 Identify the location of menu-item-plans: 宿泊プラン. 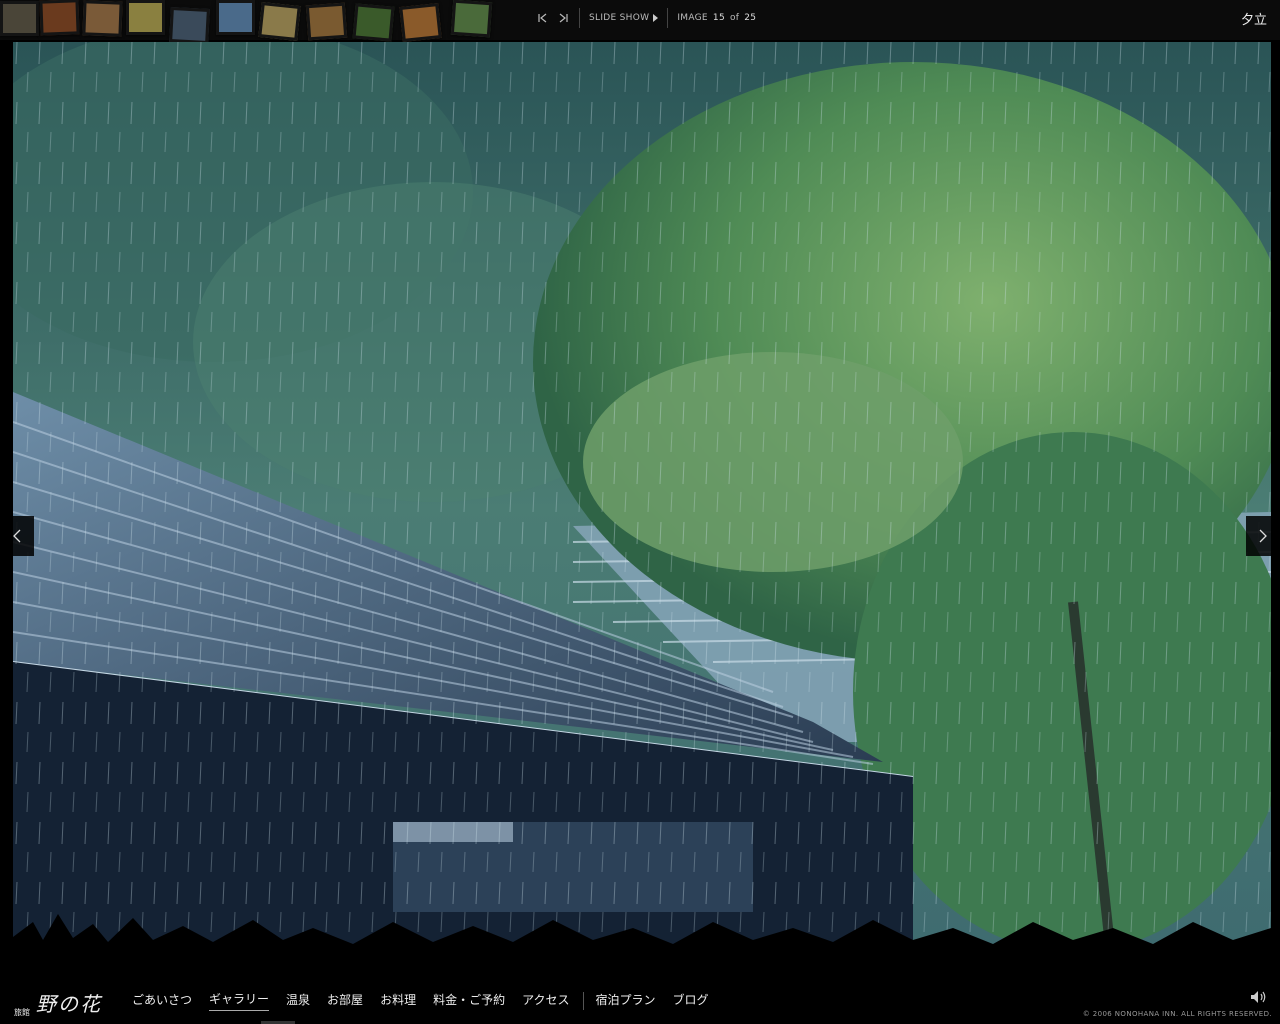
(626, 1001).